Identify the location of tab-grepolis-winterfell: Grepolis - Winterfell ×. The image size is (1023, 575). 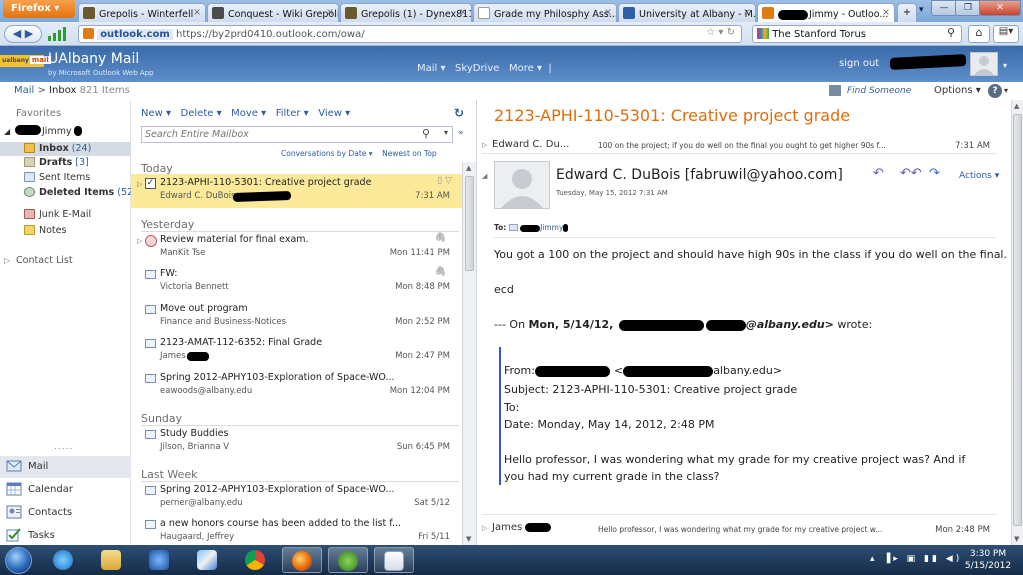
(142, 12).